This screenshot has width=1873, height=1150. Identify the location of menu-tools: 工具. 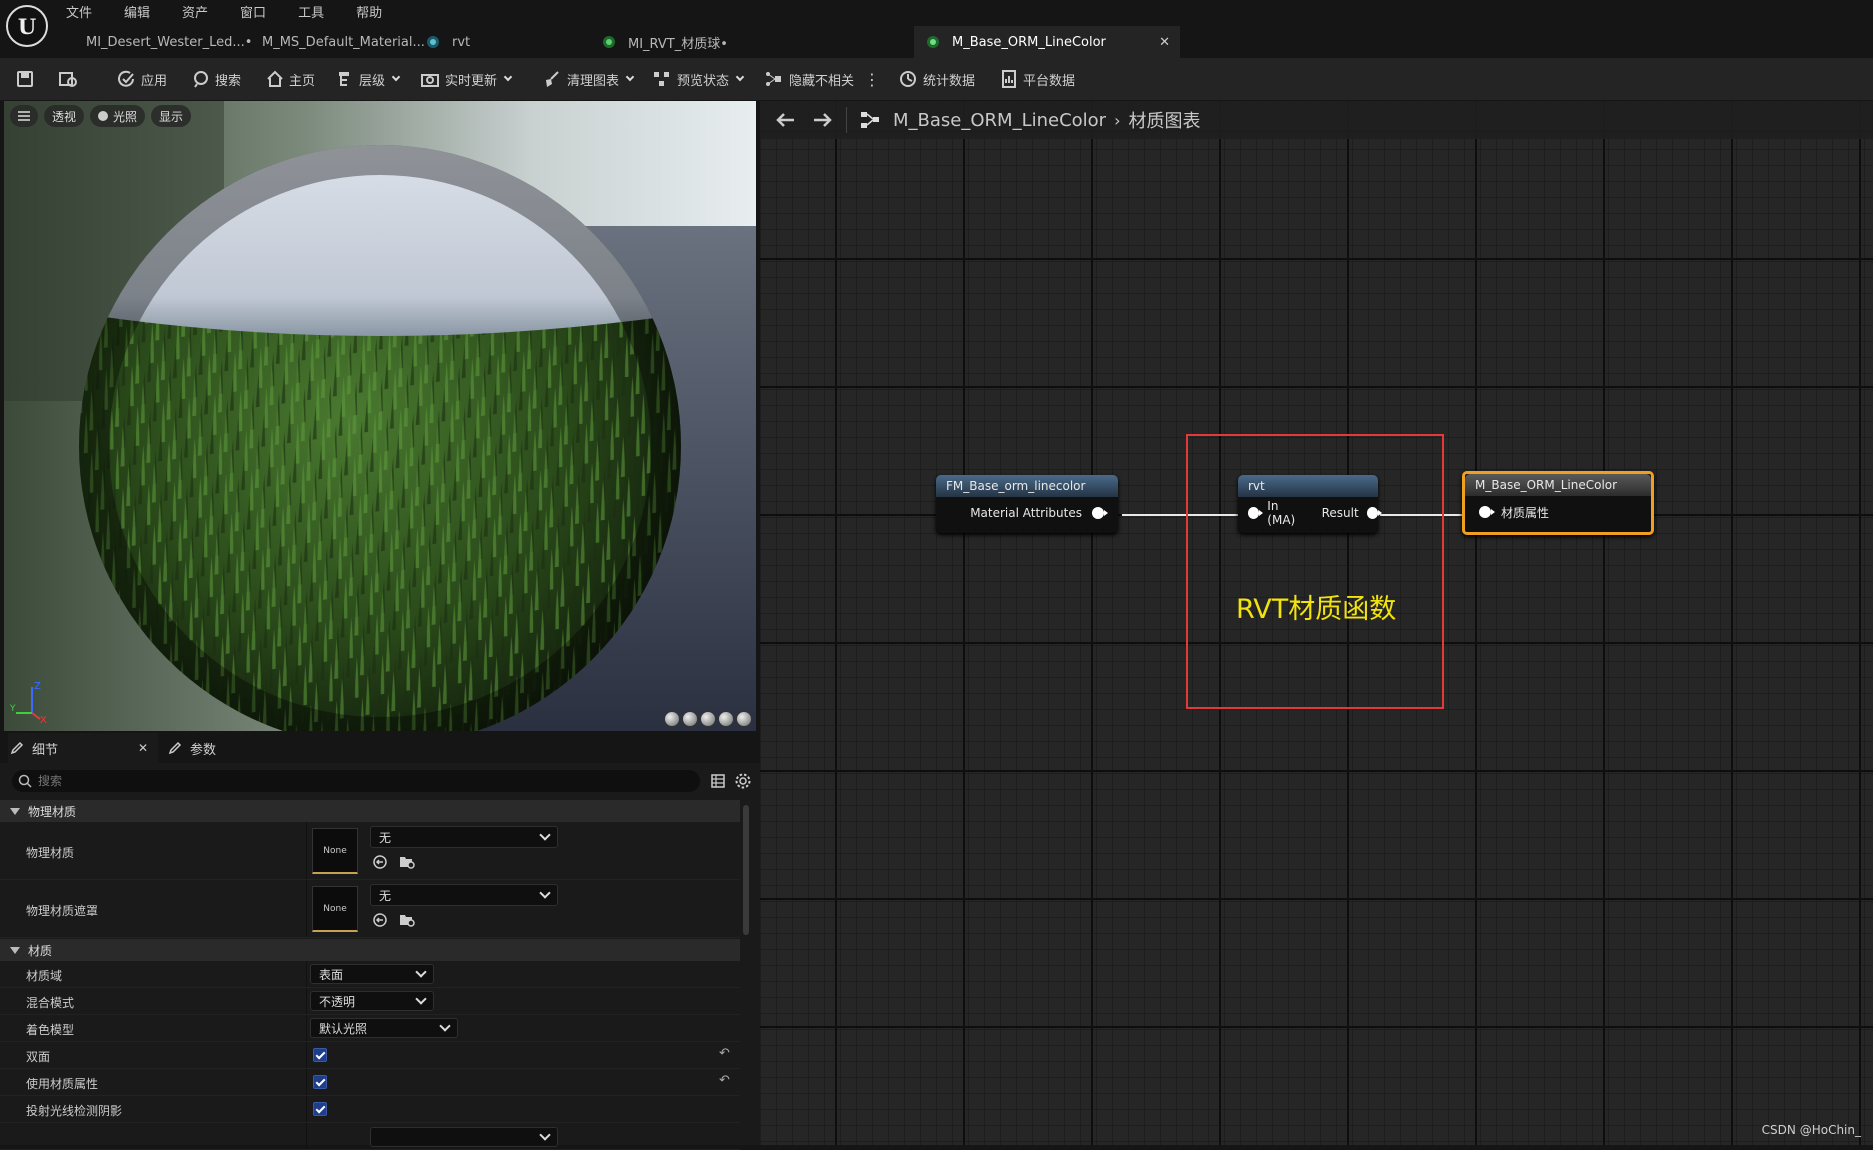
(311, 11).